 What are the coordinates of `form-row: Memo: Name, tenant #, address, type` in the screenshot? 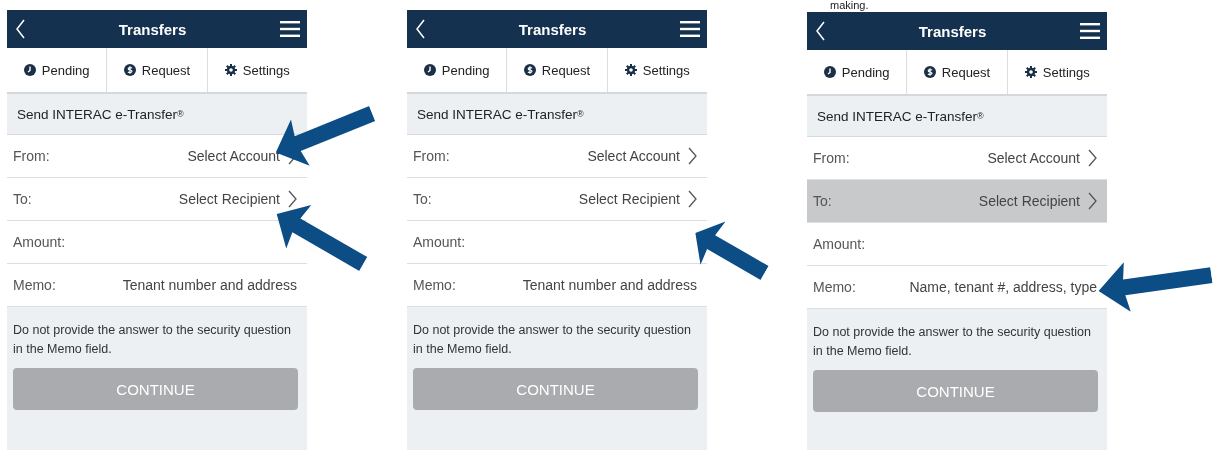 It's located at (957, 287).